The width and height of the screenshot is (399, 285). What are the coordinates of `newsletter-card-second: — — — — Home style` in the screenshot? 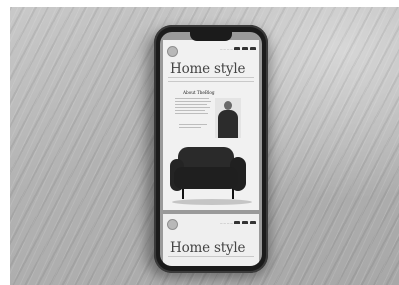 It's located at (211, 240).